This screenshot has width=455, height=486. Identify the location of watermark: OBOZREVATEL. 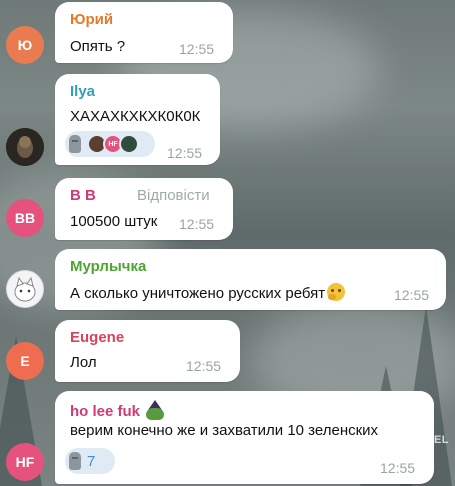
(405, 440).